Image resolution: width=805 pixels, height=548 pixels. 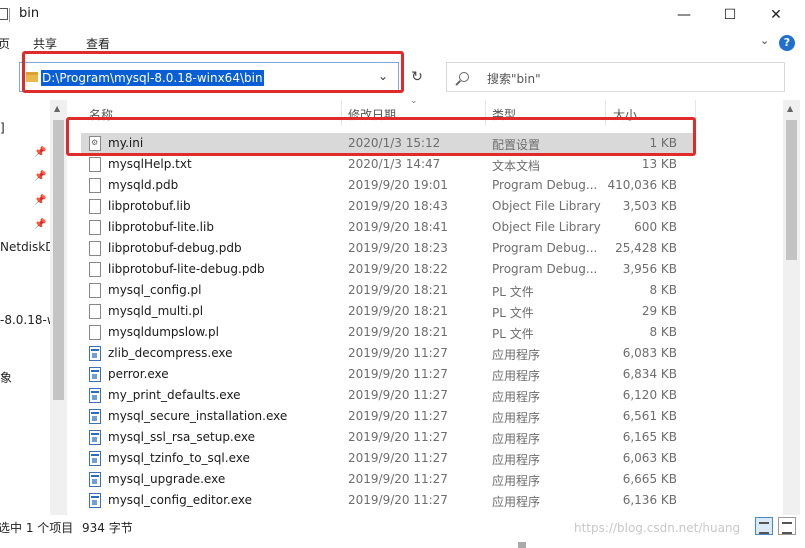 What do you see at coordinates (197, 416) in the screenshot?
I see `file-name: mysql_secure_installation.exe` at bounding box center [197, 416].